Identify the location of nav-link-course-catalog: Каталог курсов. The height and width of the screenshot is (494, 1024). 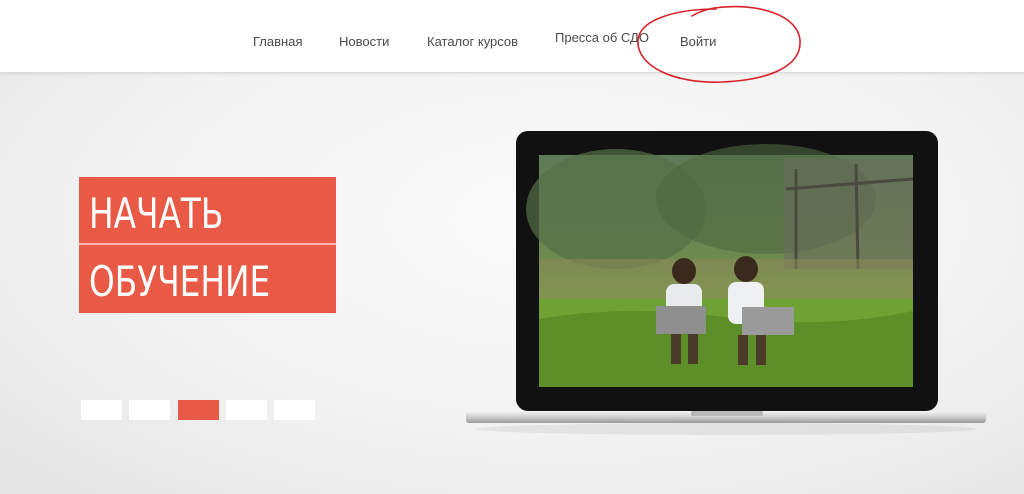
(472, 41).